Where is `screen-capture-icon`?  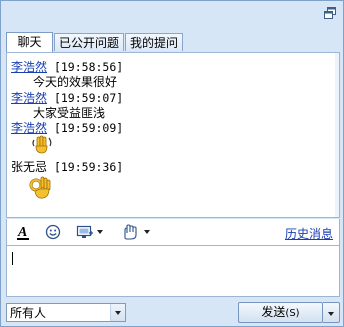 screen-capture-icon is located at coordinates (89, 232).